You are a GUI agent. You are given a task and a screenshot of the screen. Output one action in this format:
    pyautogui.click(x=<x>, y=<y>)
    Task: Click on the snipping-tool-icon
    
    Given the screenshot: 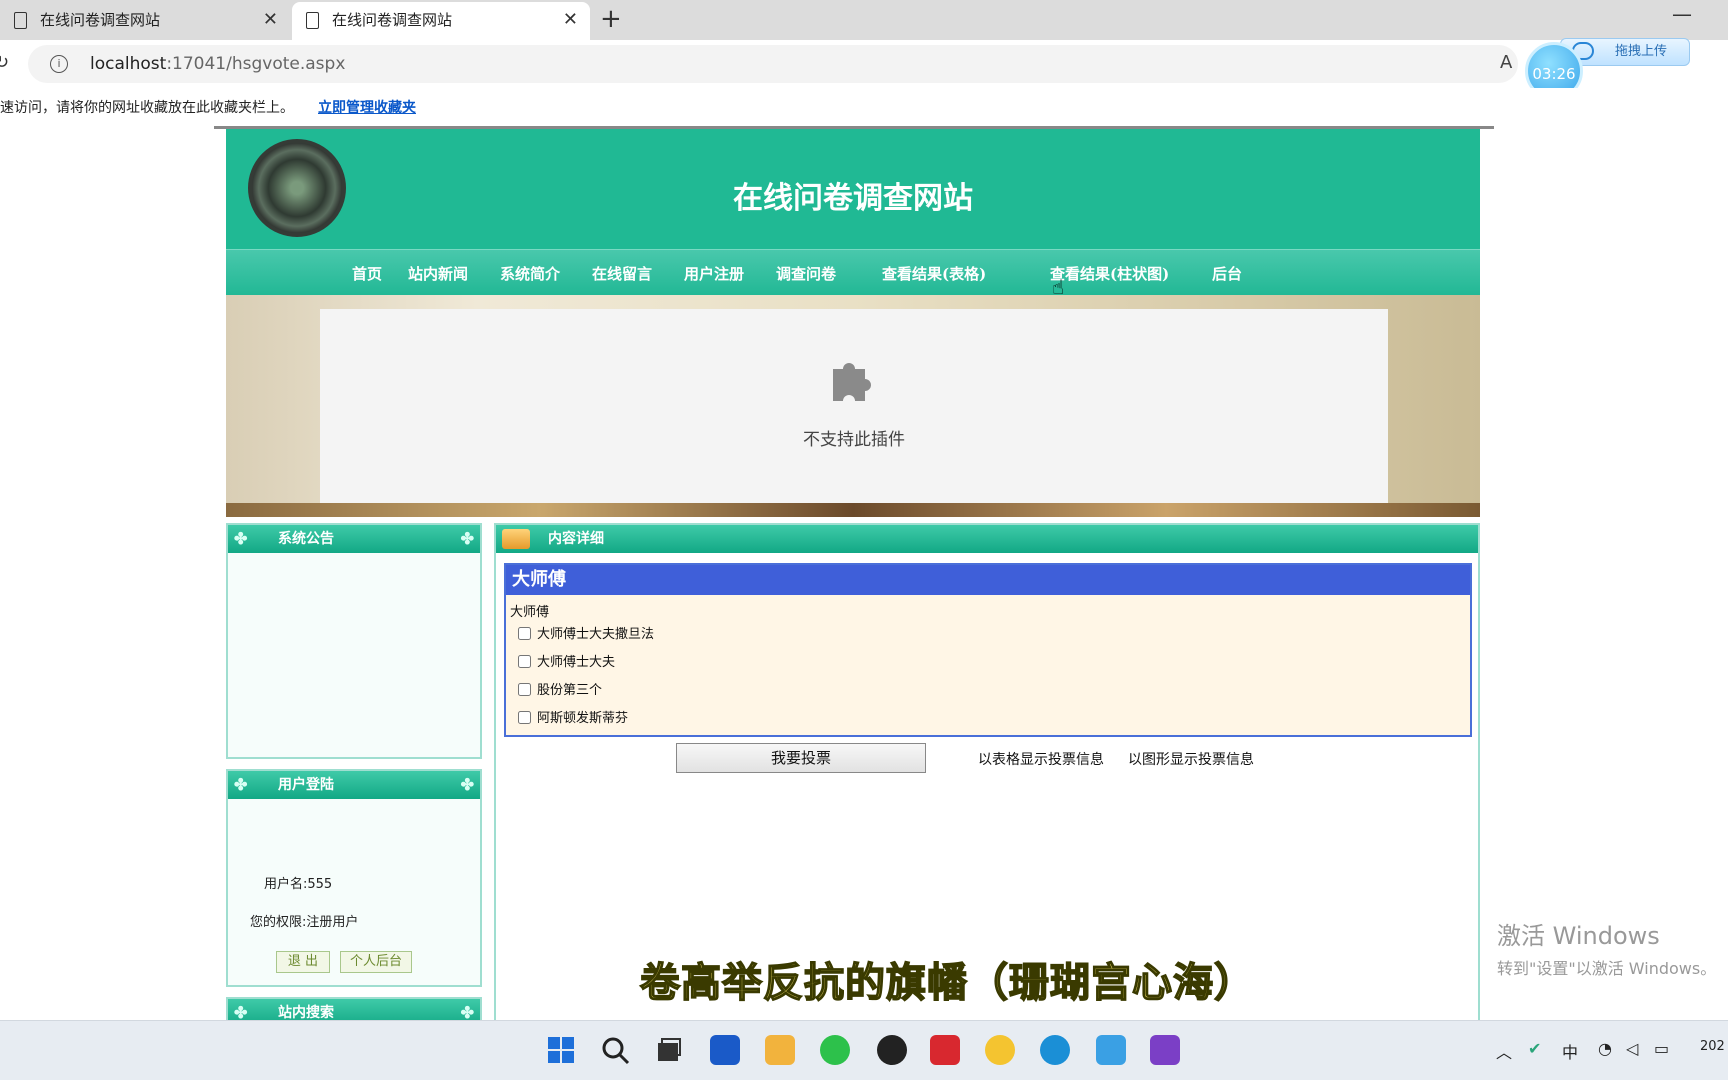 What is the action you would take?
    pyautogui.click(x=1111, y=1050)
    